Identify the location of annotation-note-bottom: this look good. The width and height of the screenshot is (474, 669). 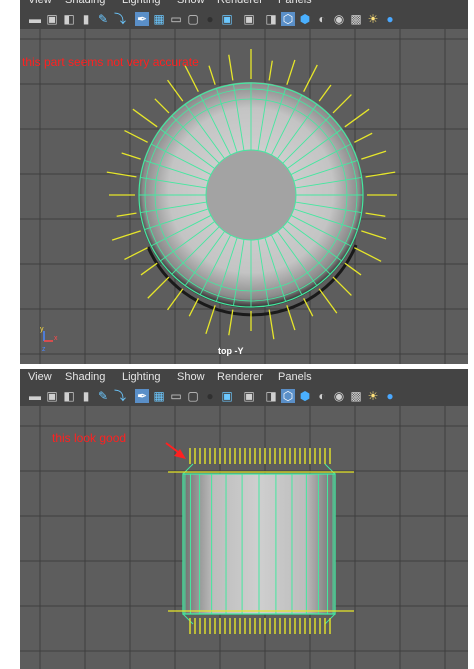
(89, 438).